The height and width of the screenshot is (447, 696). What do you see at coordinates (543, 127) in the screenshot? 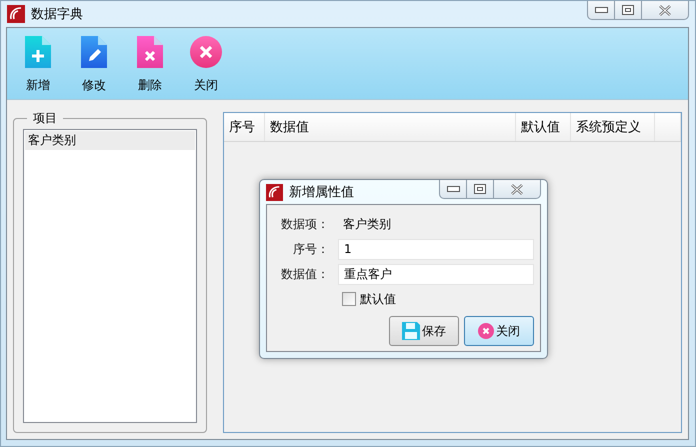
I see `column-header: 默认值` at bounding box center [543, 127].